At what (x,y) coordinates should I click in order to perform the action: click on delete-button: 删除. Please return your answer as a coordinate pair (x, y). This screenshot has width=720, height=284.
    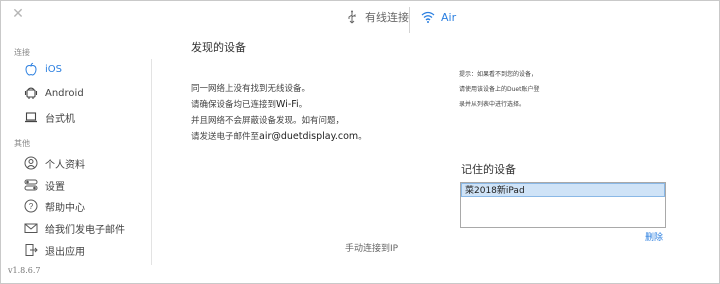
    Looking at the image, I should click on (654, 236).